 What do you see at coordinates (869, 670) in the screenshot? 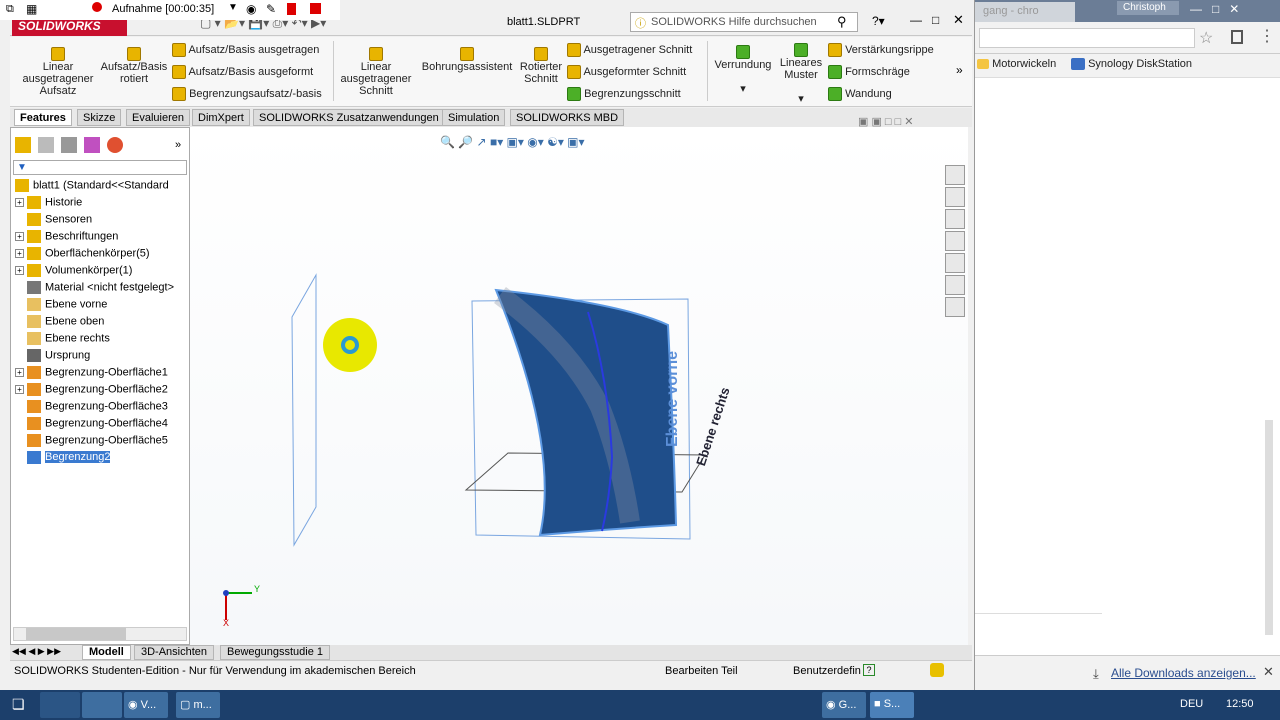
I see `units-help-icon: ?` at bounding box center [869, 670].